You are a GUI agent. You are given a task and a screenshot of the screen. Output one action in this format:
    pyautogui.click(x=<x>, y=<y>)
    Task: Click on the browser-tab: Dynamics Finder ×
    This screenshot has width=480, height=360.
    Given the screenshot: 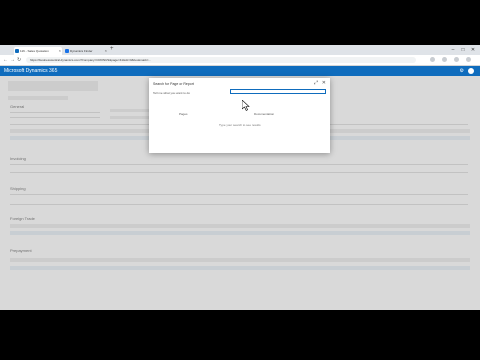 What is the action you would take?
    pyautogui.click(x=86, y=51)
    